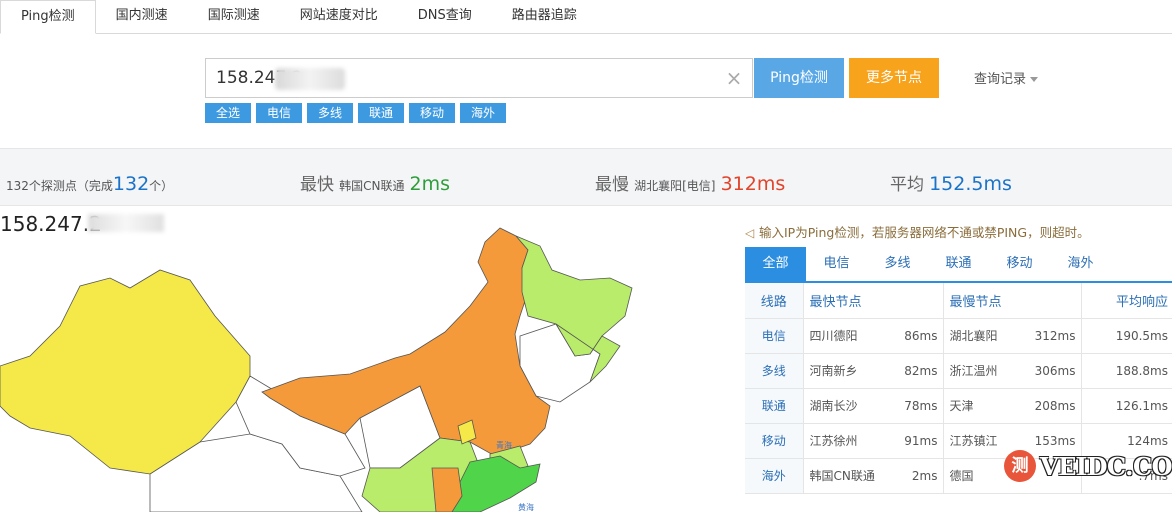  What do you see at coordinates (1000, 79) in the screenshot?
I see `query-history-label: 查询记录` at bounding box center [1000, 79].